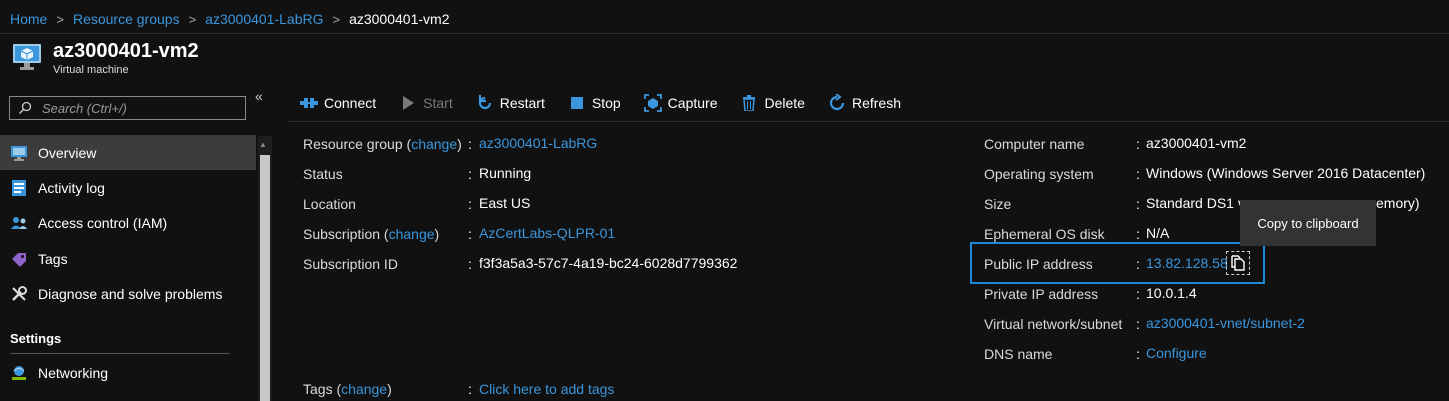 The height and width of the screenshot is (401, 1449). What do you see at coordinates (103, 222) in the screenshot?
I see `sidebar-item-label: Access control (IAM)` at bounding box center [103, 222].